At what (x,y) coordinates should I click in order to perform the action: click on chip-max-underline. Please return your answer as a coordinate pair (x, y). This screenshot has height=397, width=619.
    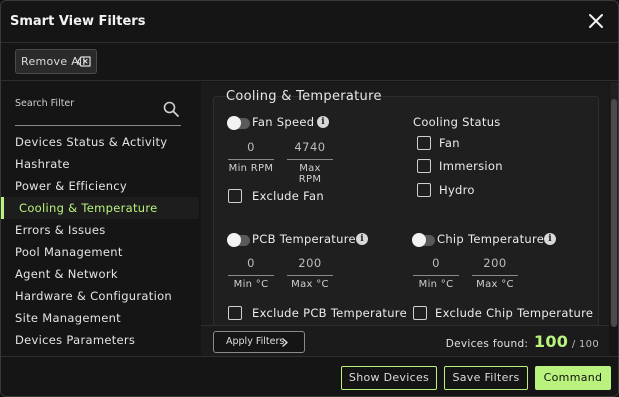
    Looking at the image, I should click on (495, 275).